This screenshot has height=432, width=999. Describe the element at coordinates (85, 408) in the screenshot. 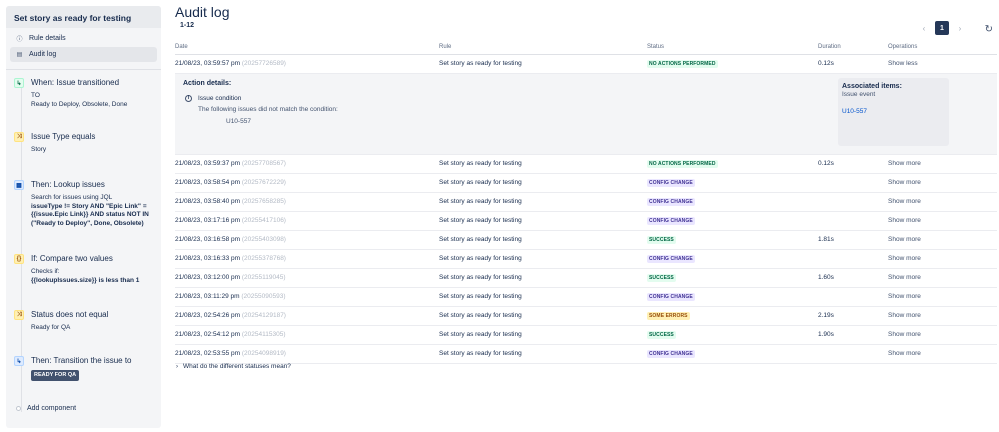

I see `add-component-button: Add component` at that location.